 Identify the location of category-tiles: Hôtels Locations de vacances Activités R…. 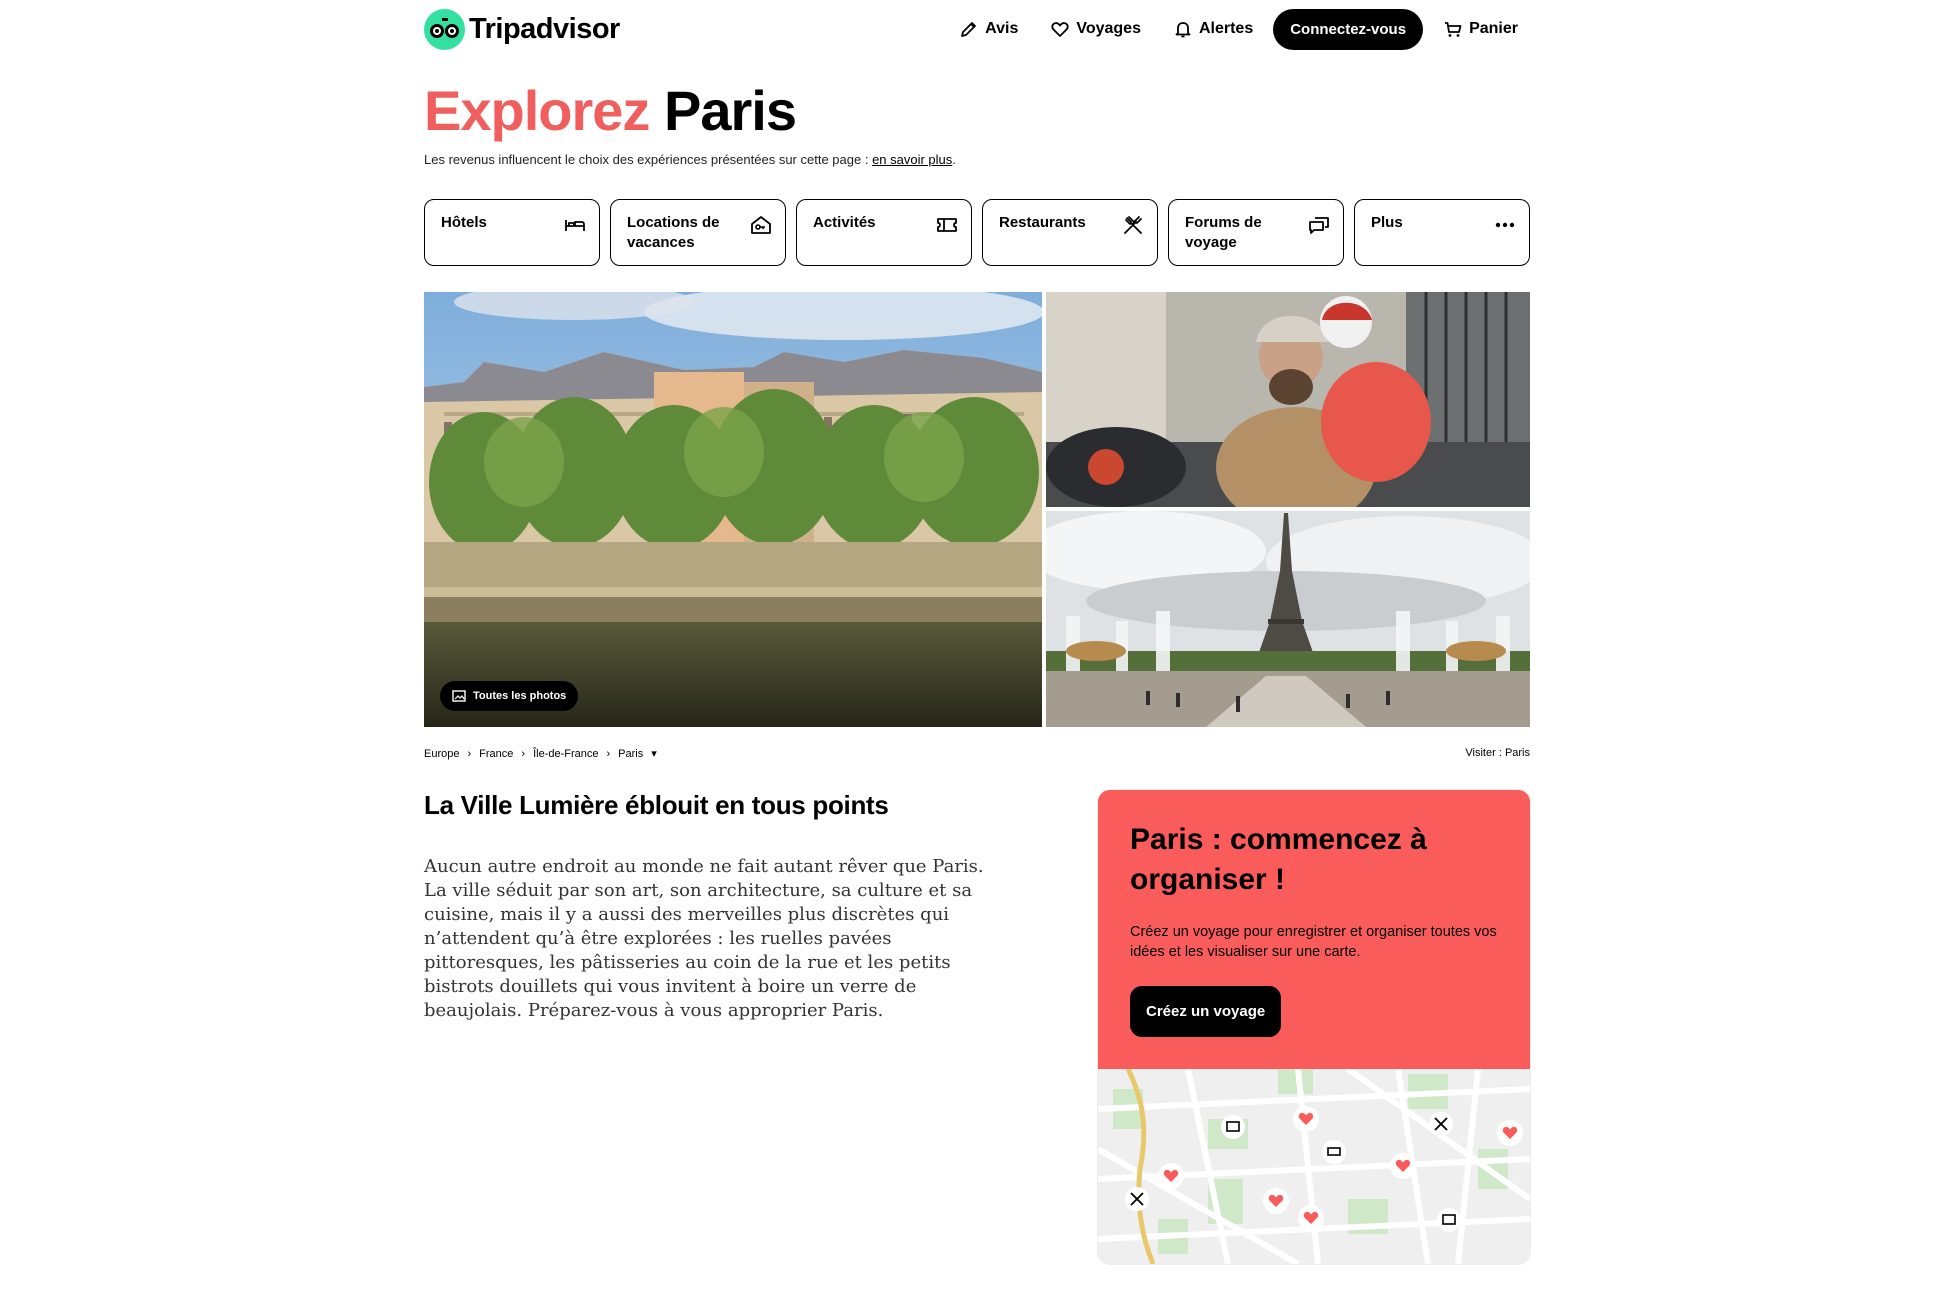
(977, 232).